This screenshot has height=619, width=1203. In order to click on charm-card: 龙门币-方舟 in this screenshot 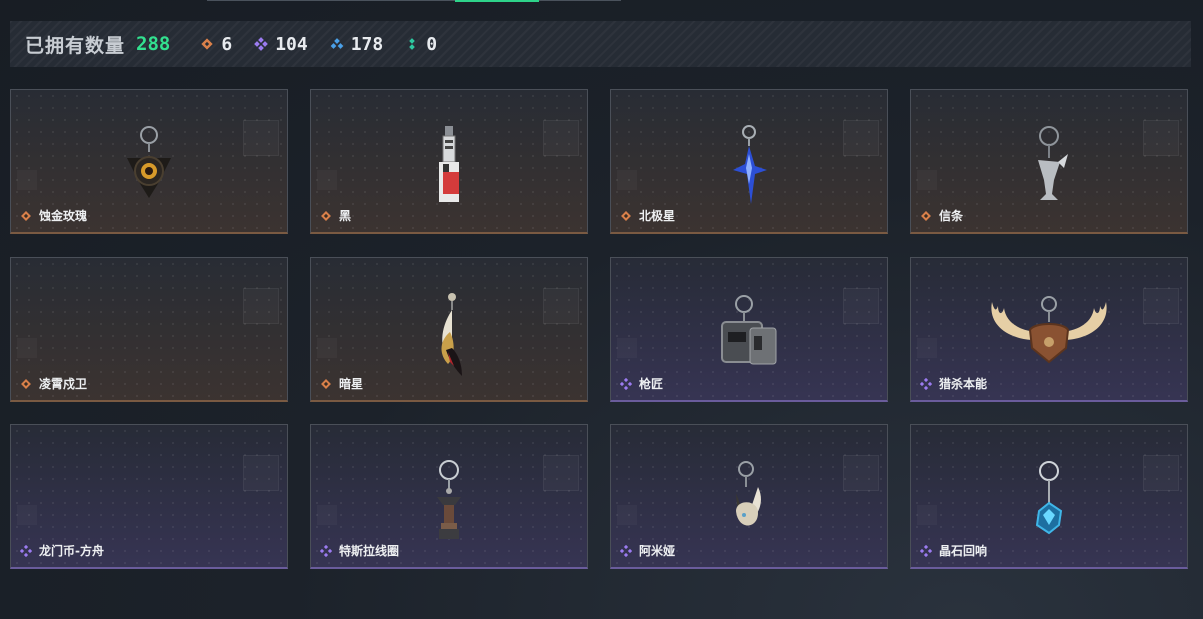, I will do `click(149, 496)`.